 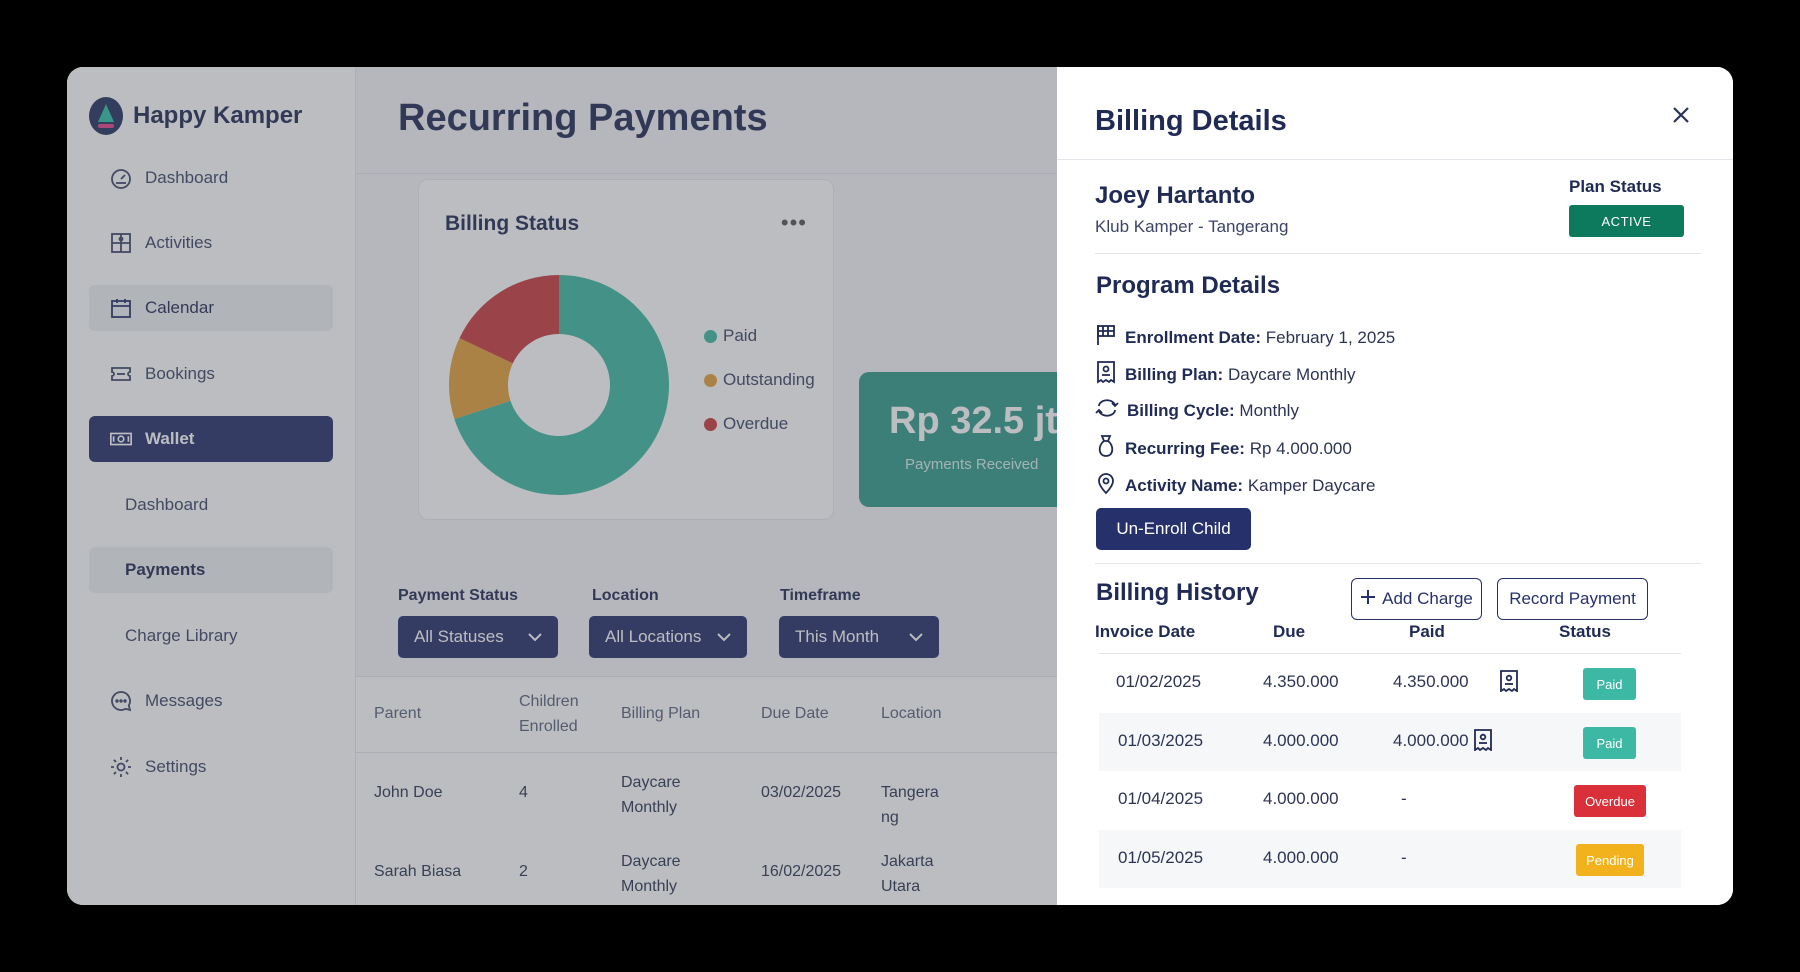 What do you see at coordinates (1145, 631) in the screenshot?
I see `column-header: Invoice Date` at bounding box center [1145, 631].